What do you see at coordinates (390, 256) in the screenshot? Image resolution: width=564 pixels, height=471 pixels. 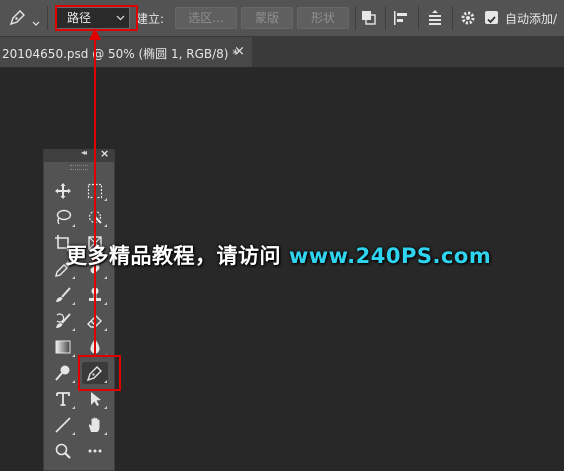 I see `watermark-site: www.240PS.com` at bounding box center [390, 256].